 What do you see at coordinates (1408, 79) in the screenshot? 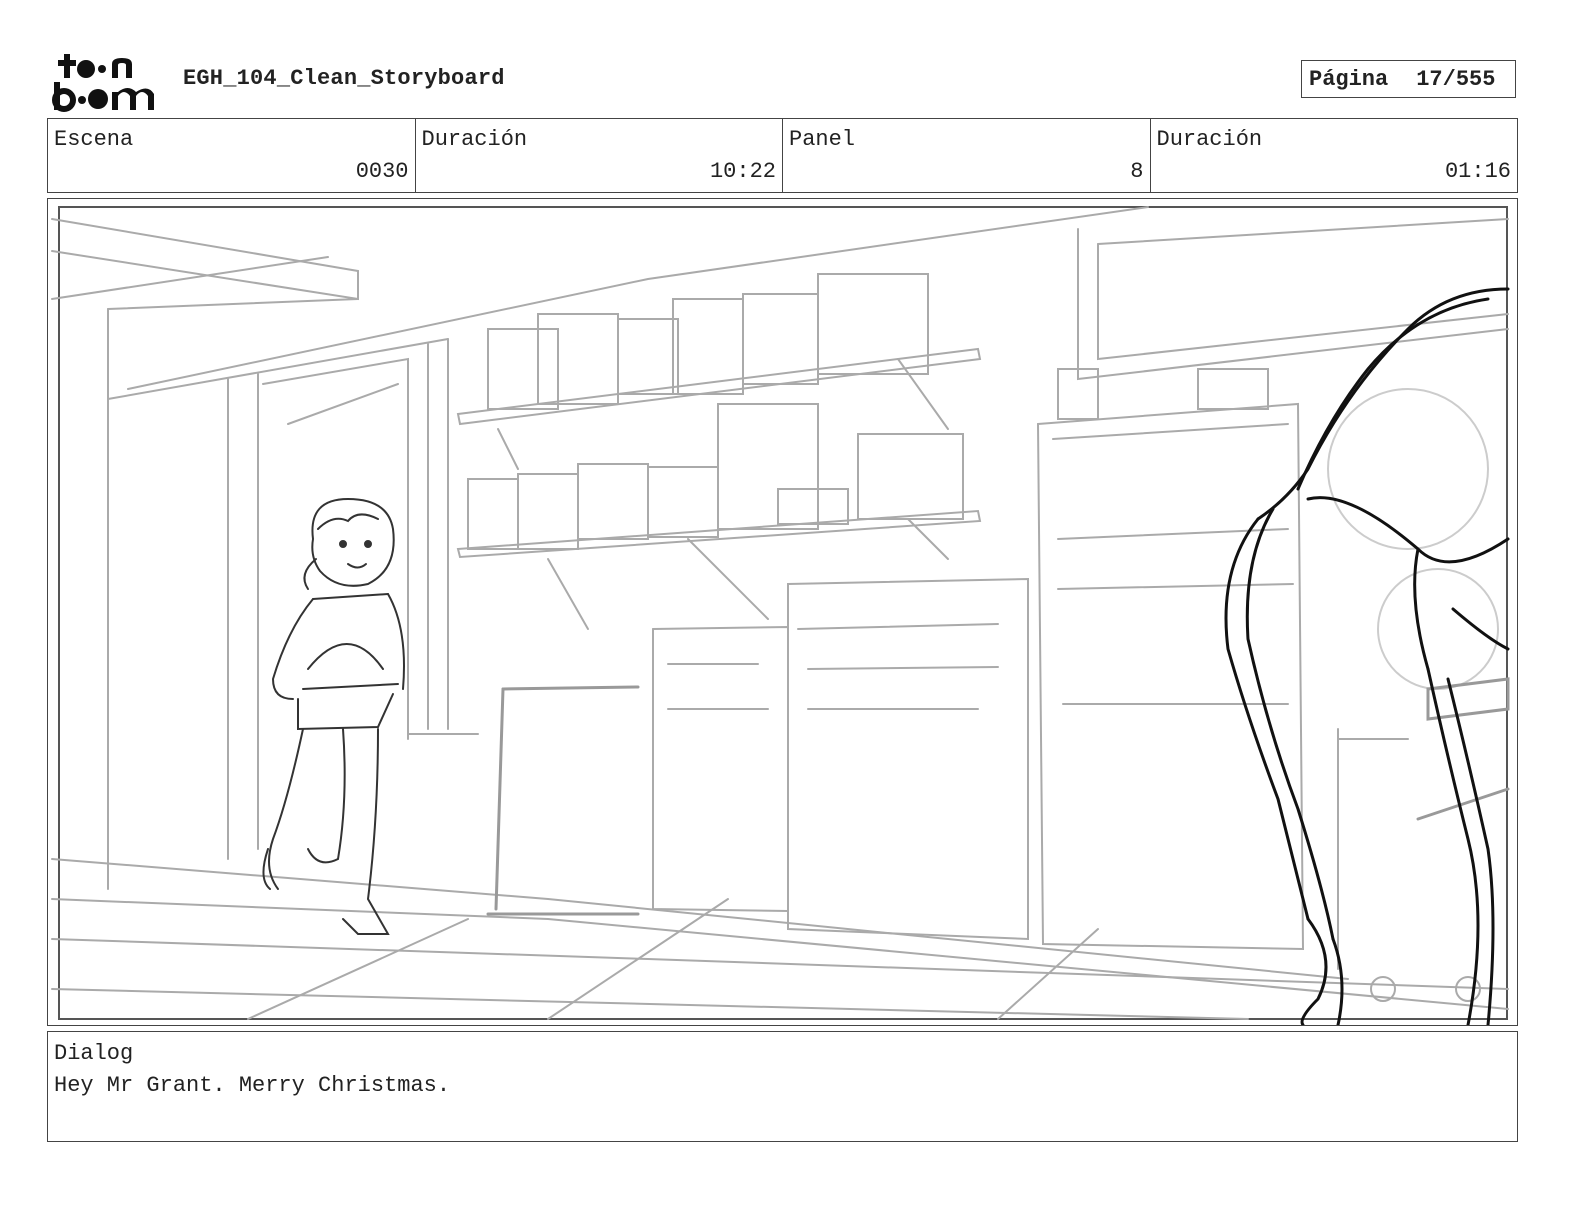
I see `page-indicator: Página 17/555` at bounding box center [1408, 79].